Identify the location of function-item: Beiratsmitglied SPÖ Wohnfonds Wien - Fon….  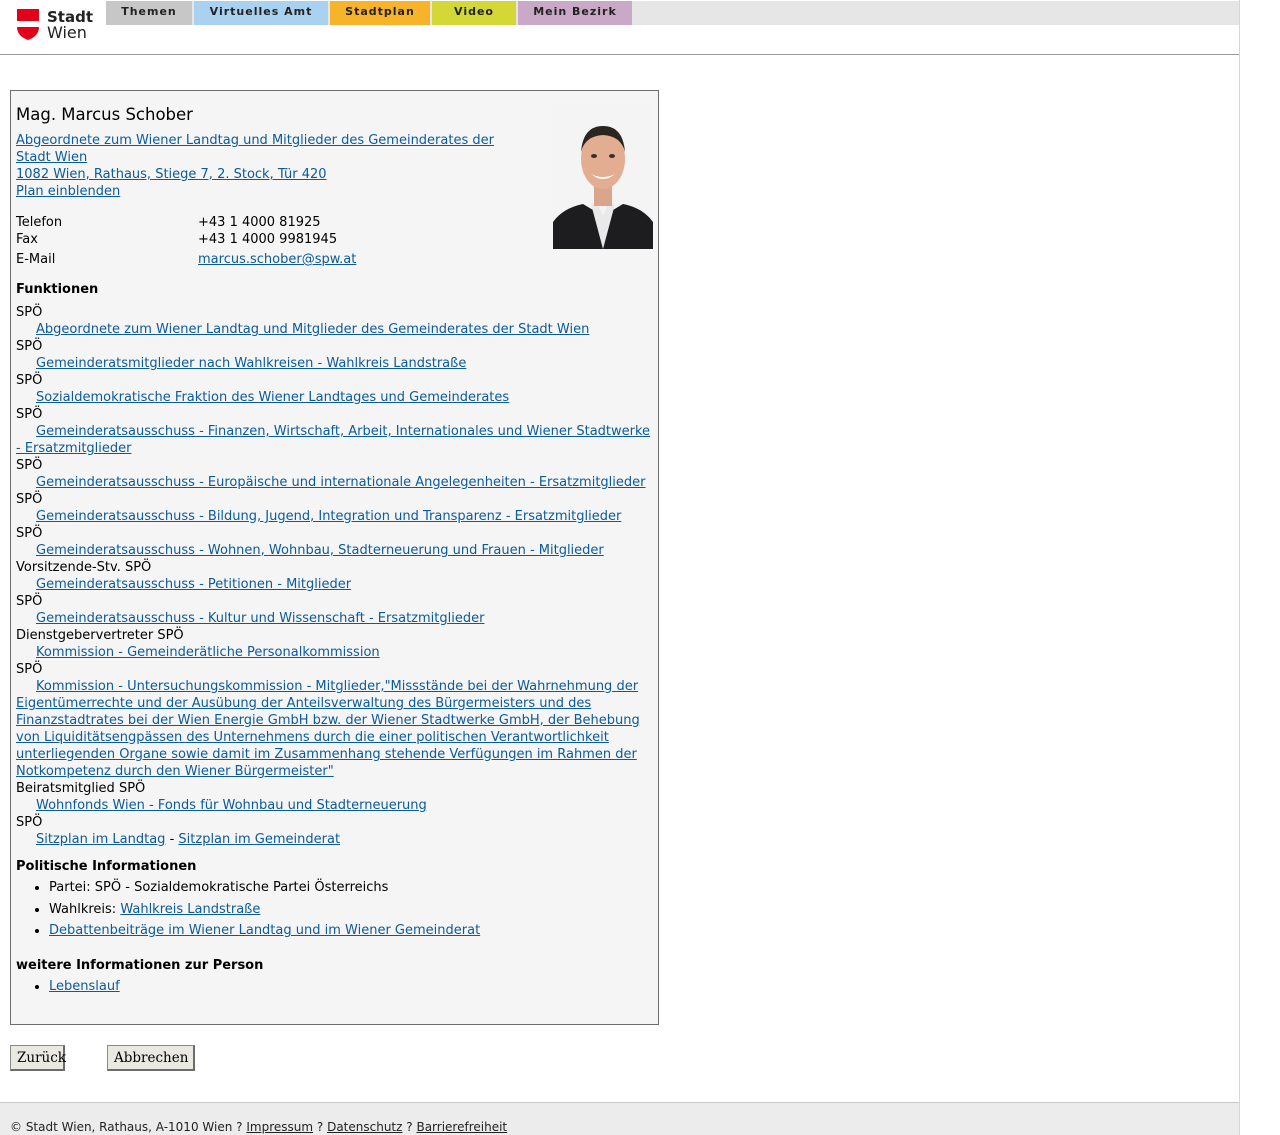
(334, 797).